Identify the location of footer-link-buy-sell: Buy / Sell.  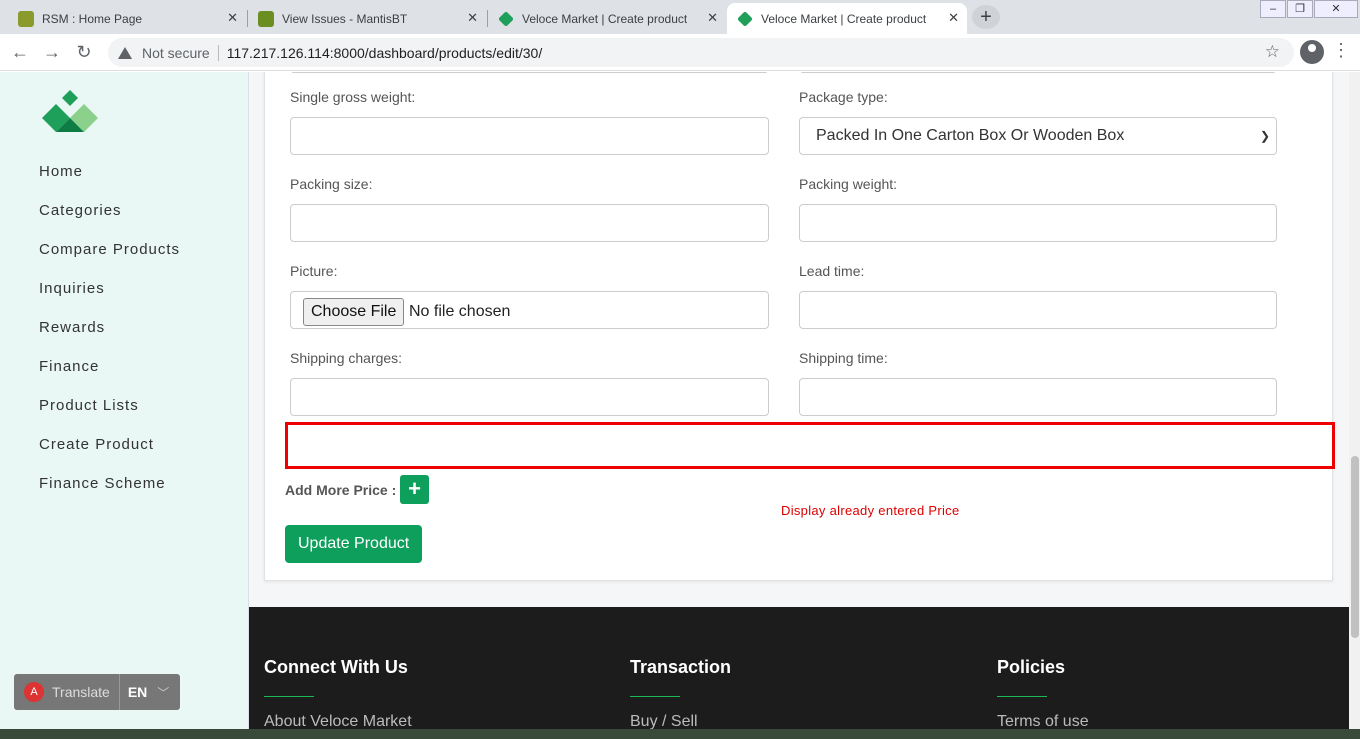
(680, 721).